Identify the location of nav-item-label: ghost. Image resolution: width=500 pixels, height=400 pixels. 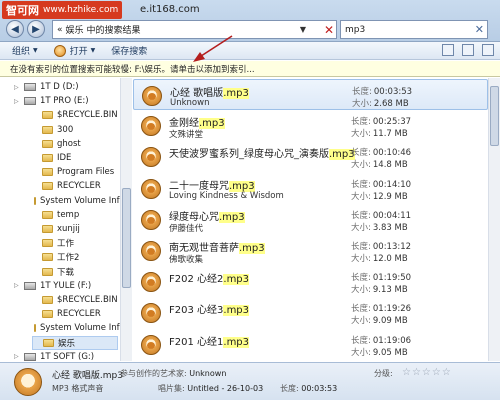
(69, 143).